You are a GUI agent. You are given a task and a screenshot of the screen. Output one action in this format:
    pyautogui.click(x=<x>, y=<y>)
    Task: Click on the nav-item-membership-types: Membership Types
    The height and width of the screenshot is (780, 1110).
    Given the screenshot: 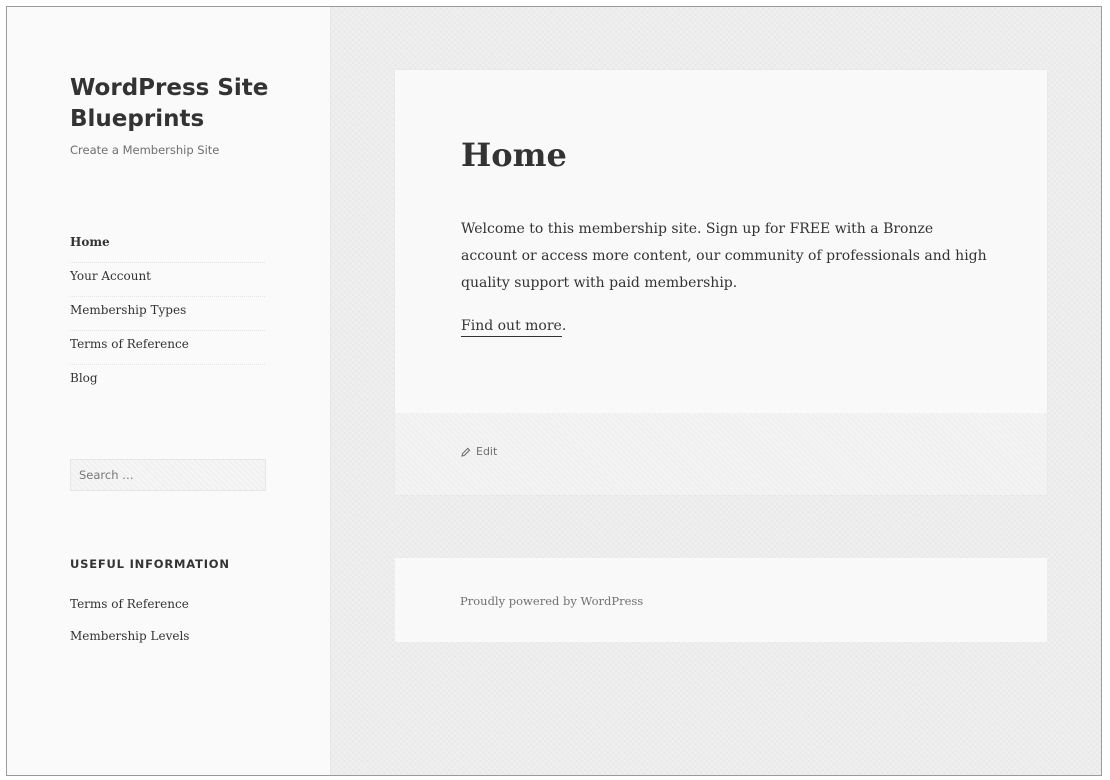 What is the action you would take?
    pyautogui.click(x=167, y=314)
    